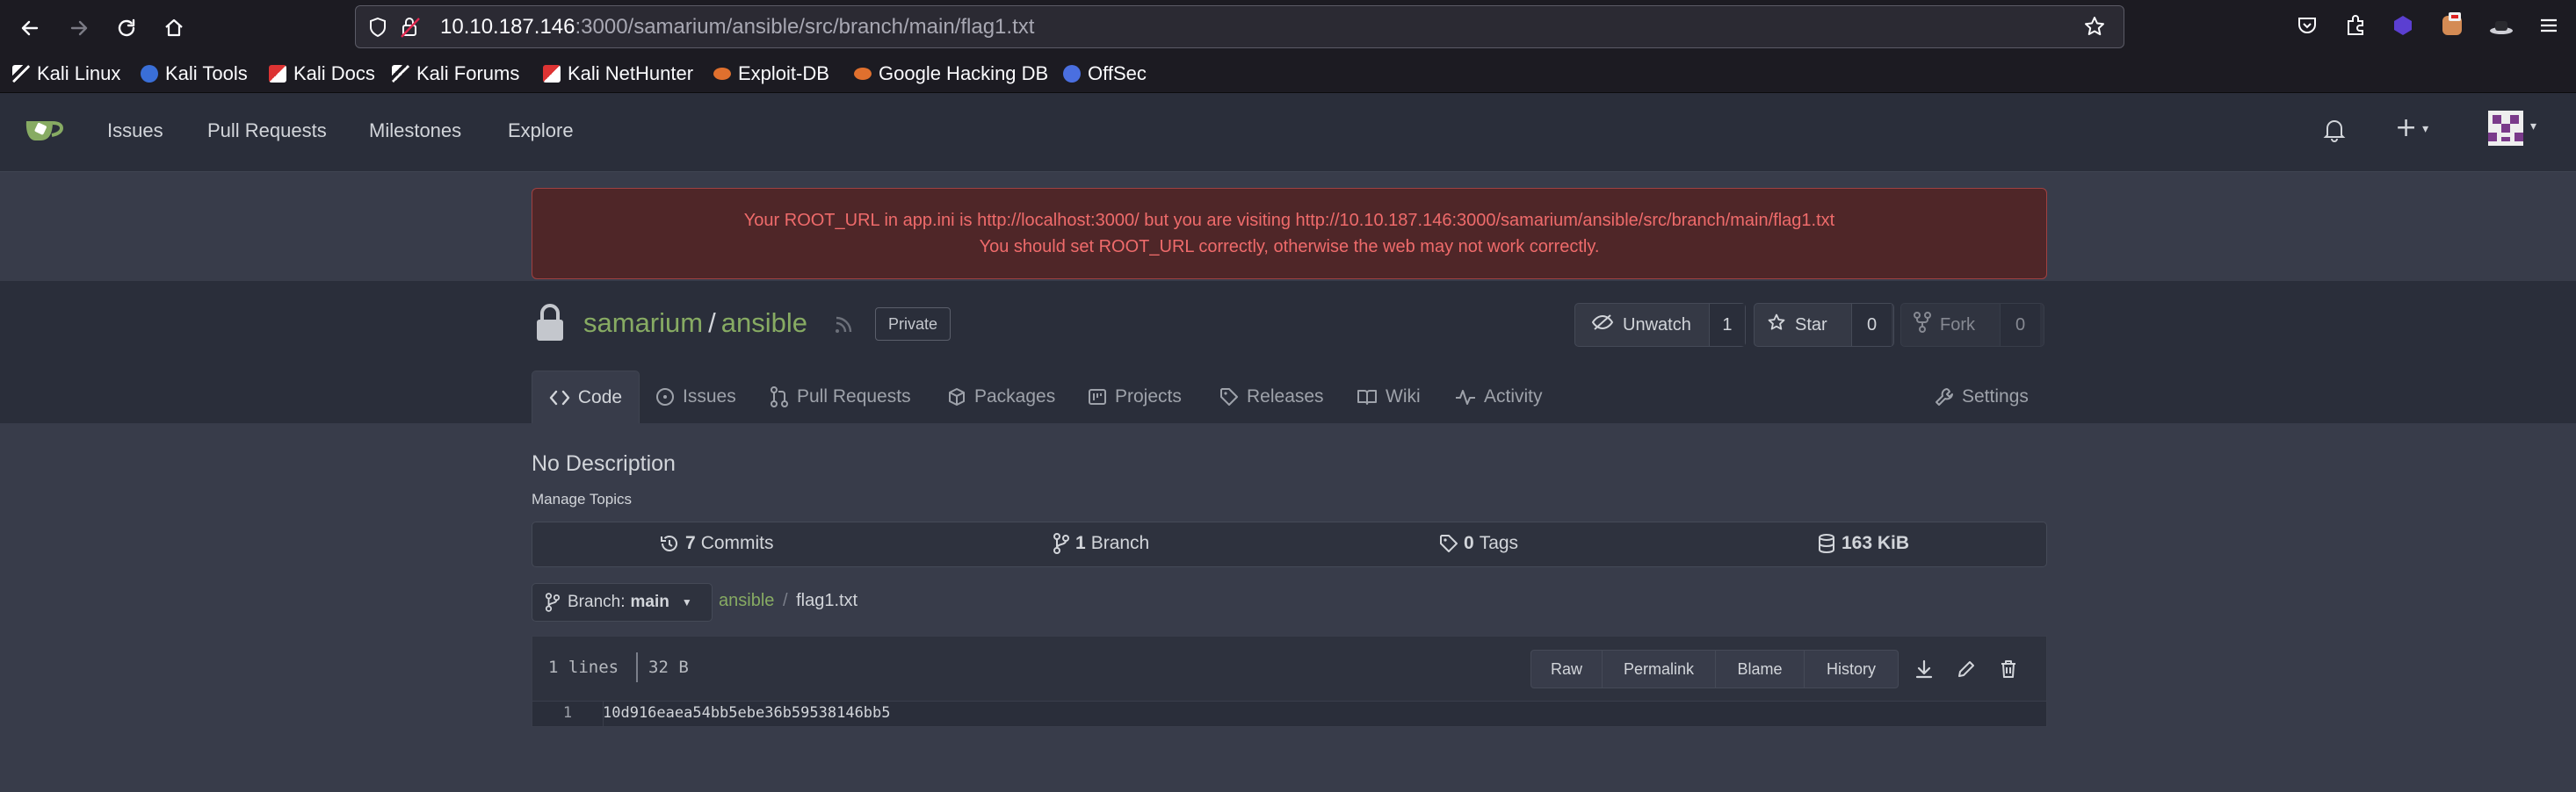 The width and height of the screenshot is (2576, 792). Describe the element at coordinates (1966, 669) in the screenshot. I see `edit-pencil-icon` at that location.